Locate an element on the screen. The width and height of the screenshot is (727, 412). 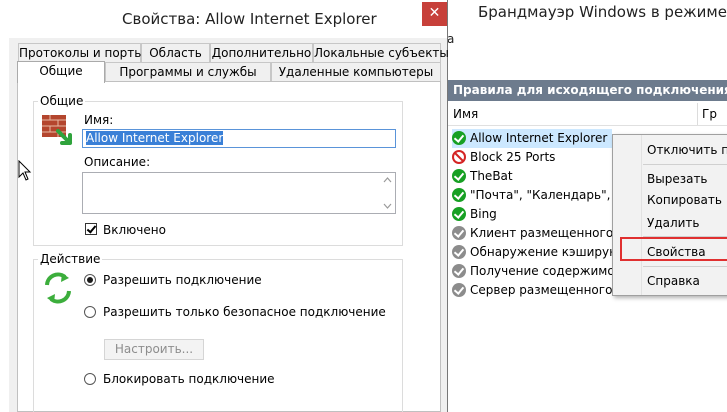
menu-gutter is located at coordinates (641, 215).